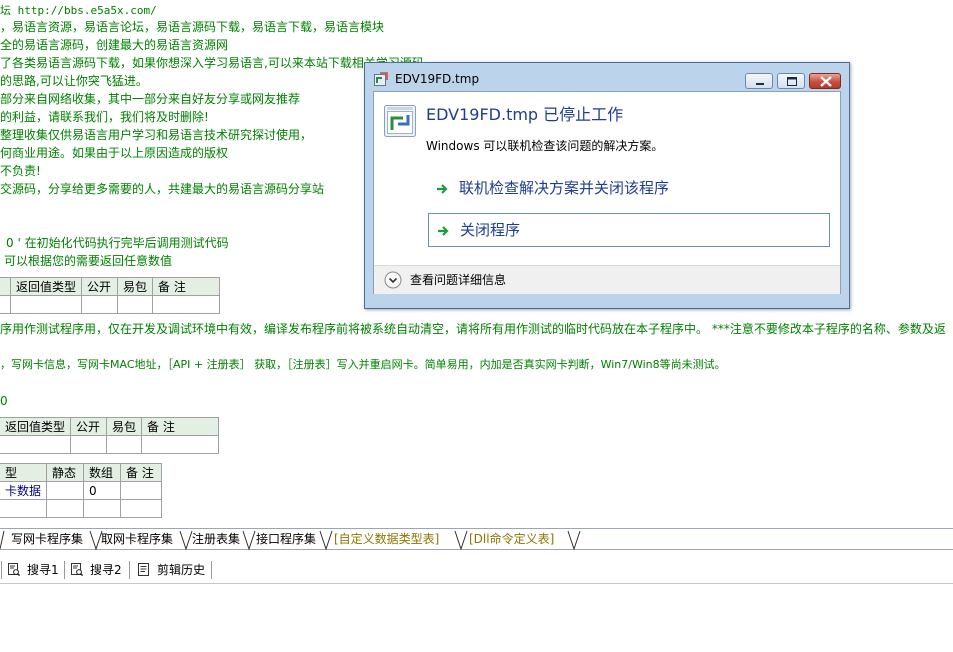 The height and width of the screenshot is (652, 953). I want to click on code-line: 不负责!, so click(20, 171).